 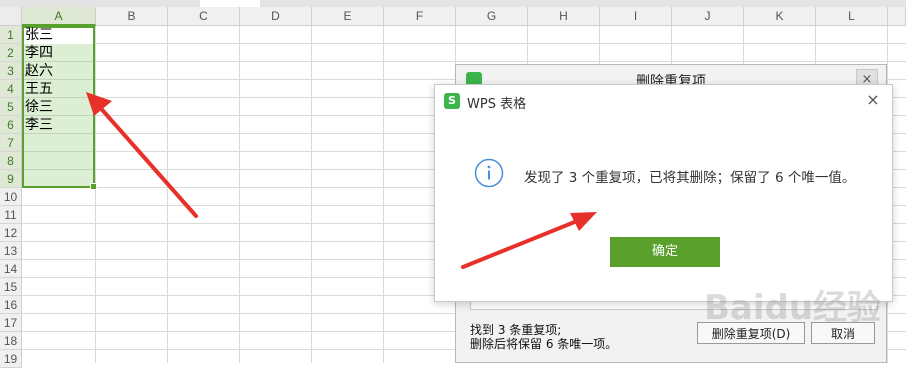 I want to click on baidu-watermark: Baidu经验, so click(x=792, y=308).